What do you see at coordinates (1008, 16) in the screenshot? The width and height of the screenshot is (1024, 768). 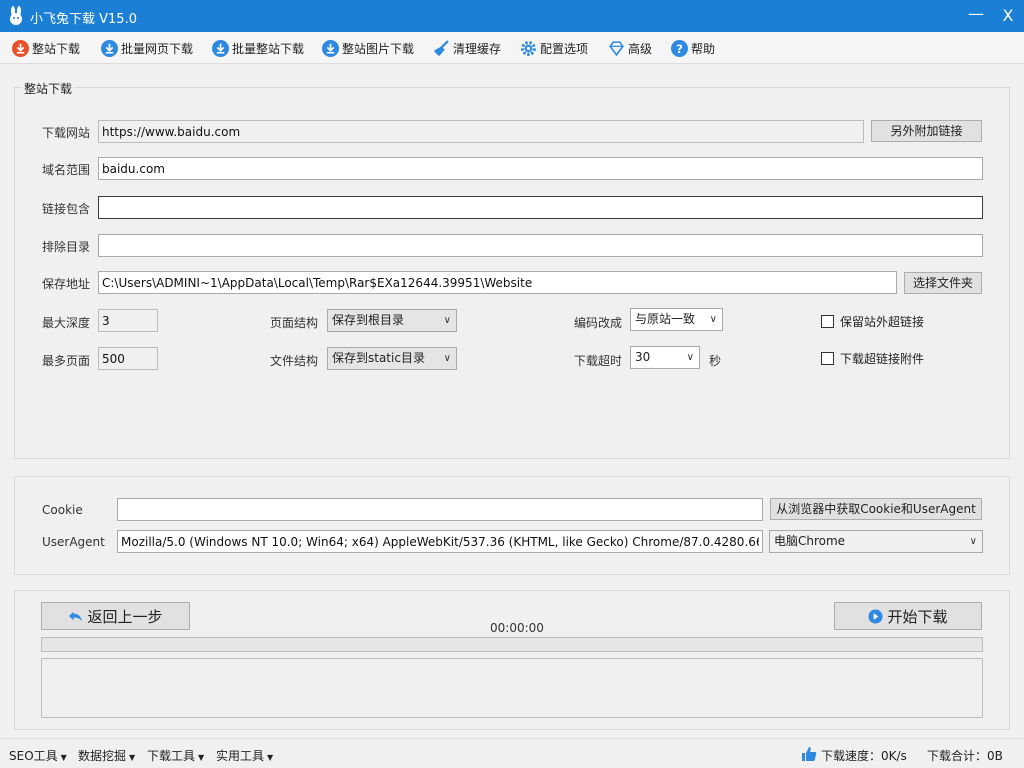 I see `close-button: X` at bounding box center [1008, 16].